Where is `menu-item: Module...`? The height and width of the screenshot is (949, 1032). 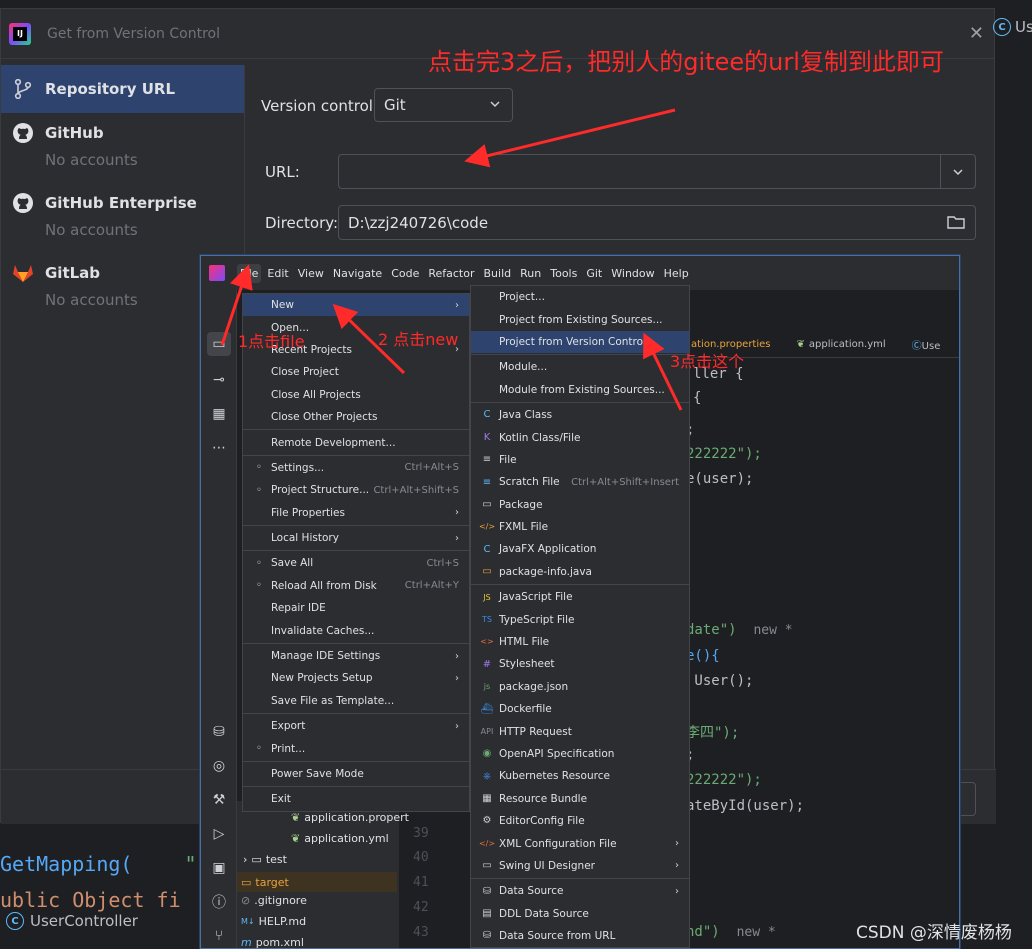 menu-item: Module... is located at coordinates (580, 367).